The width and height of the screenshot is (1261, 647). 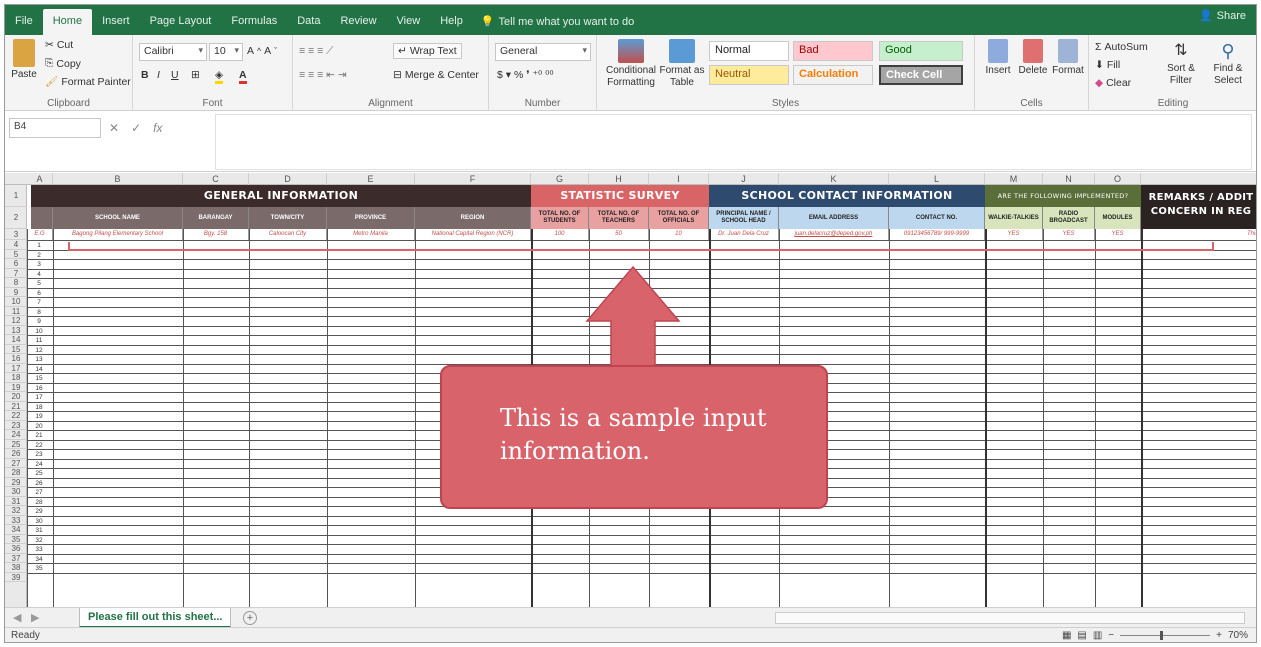 What do you see at coordinates (619, 234) in the screenshot?
I see `sample-cell: 50` at bounding box center [619, 234].